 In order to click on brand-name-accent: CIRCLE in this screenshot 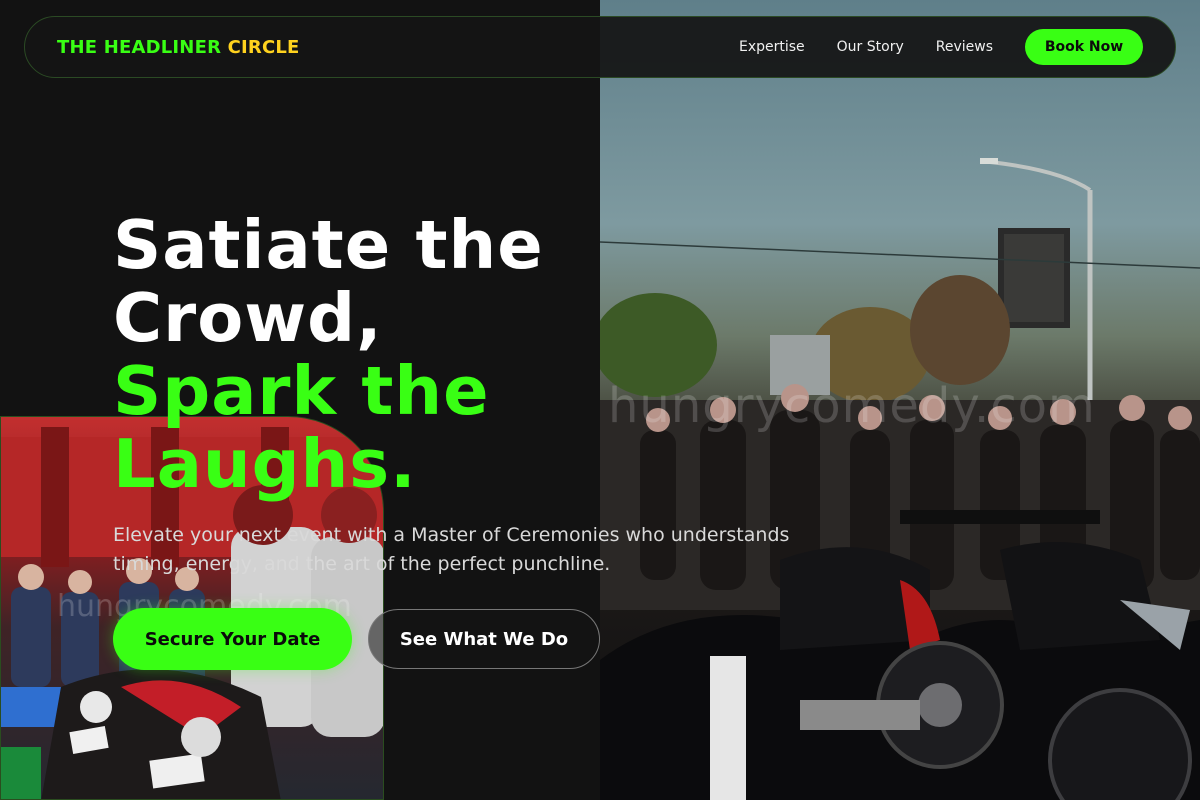, I will do `click(263, 47)`.